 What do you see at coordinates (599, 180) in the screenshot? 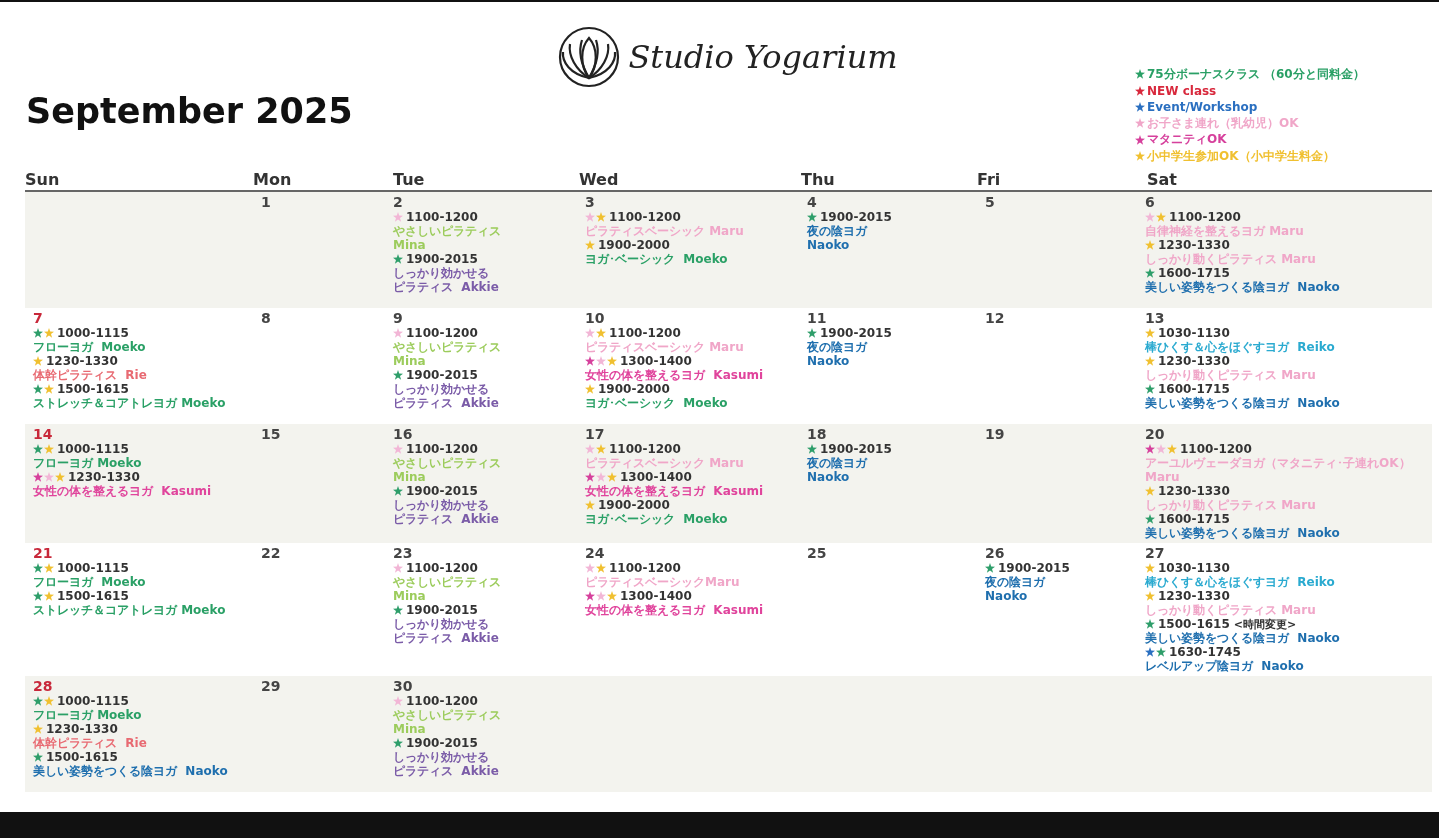
I see `weekday-label: Wed` at bounding box center [599, 180].